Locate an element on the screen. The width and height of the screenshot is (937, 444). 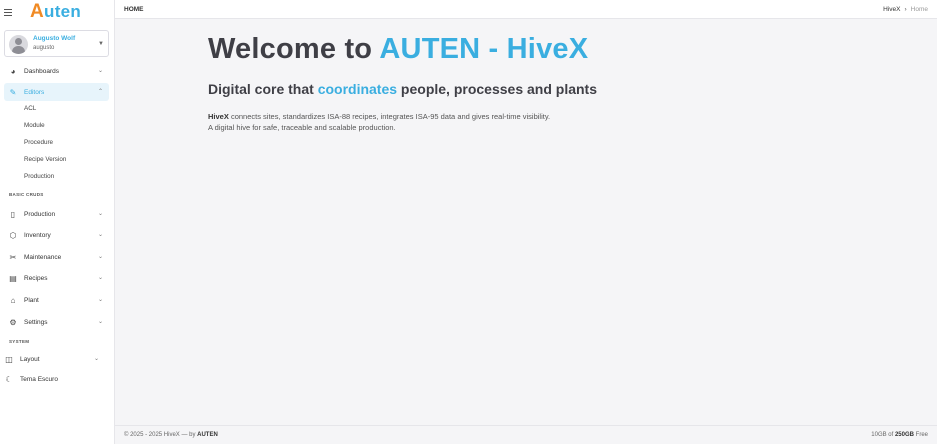
box-icon: ⬡ is located at coordinates (13, 235).